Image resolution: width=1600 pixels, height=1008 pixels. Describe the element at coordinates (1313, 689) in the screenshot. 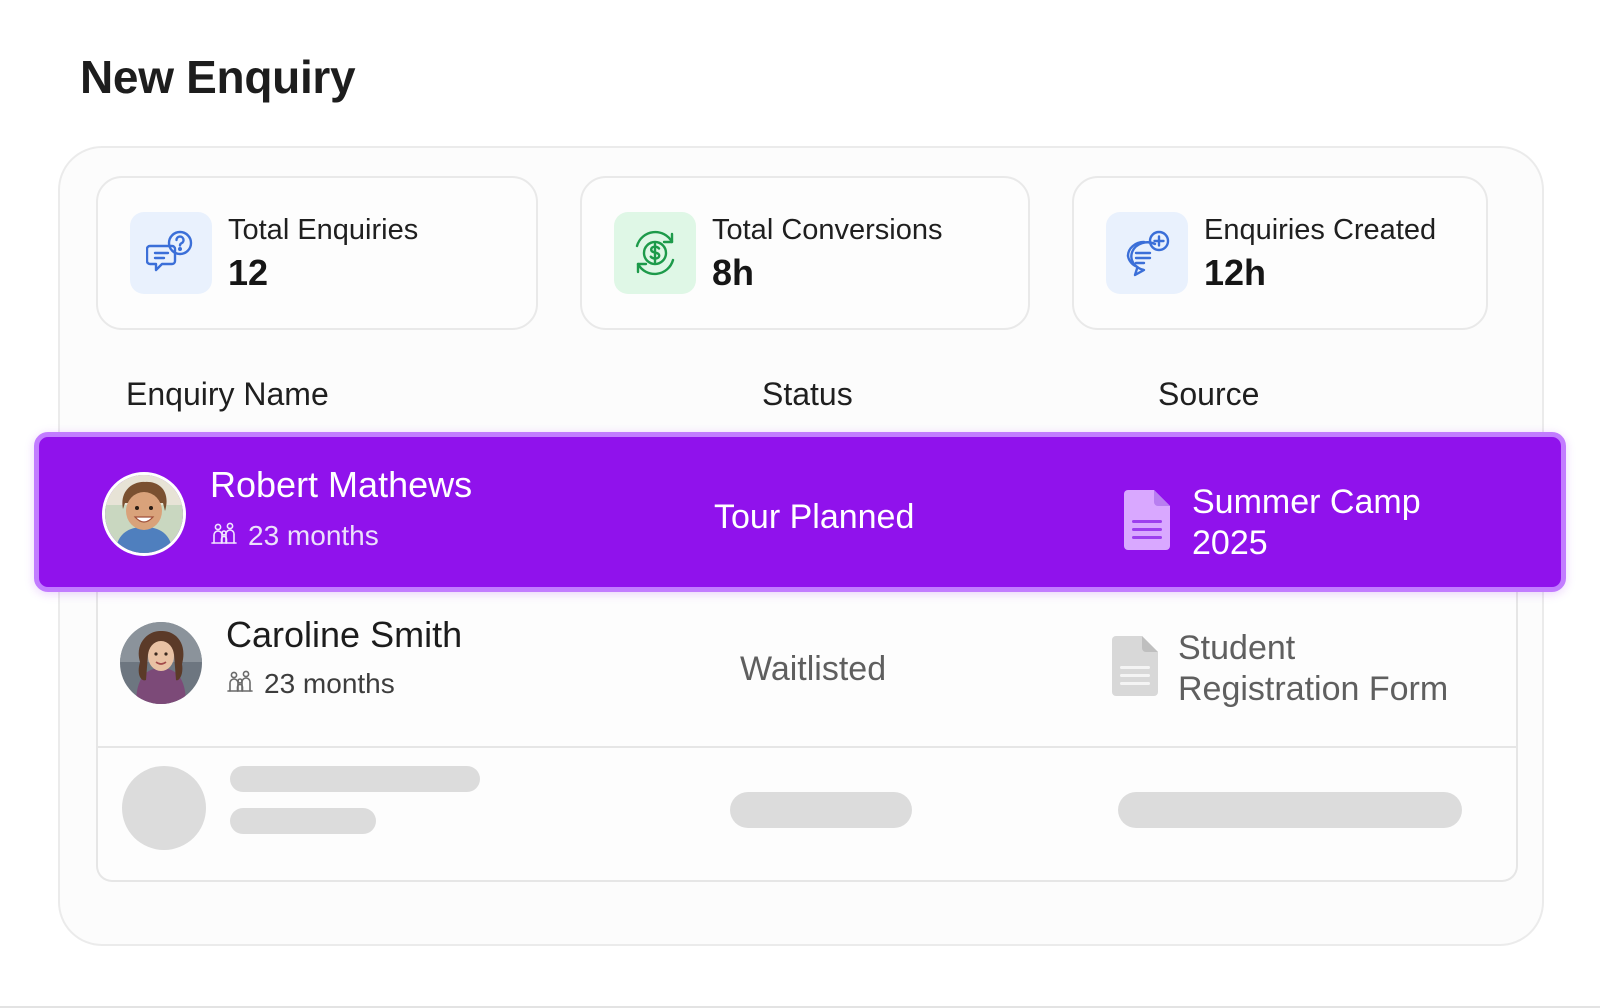

I see `source-line: Registration Form` at that location.